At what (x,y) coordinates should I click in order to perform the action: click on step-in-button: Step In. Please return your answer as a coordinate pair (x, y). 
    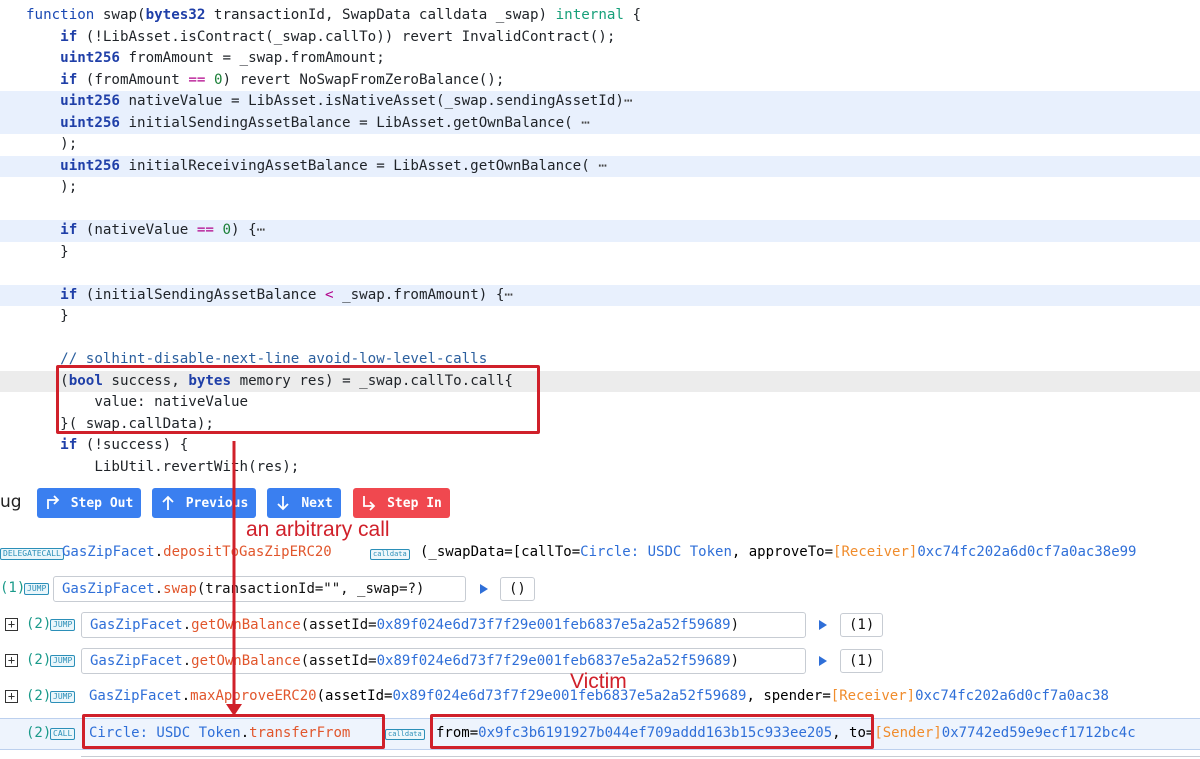
    Looking at the image, I should click on (401, 503).